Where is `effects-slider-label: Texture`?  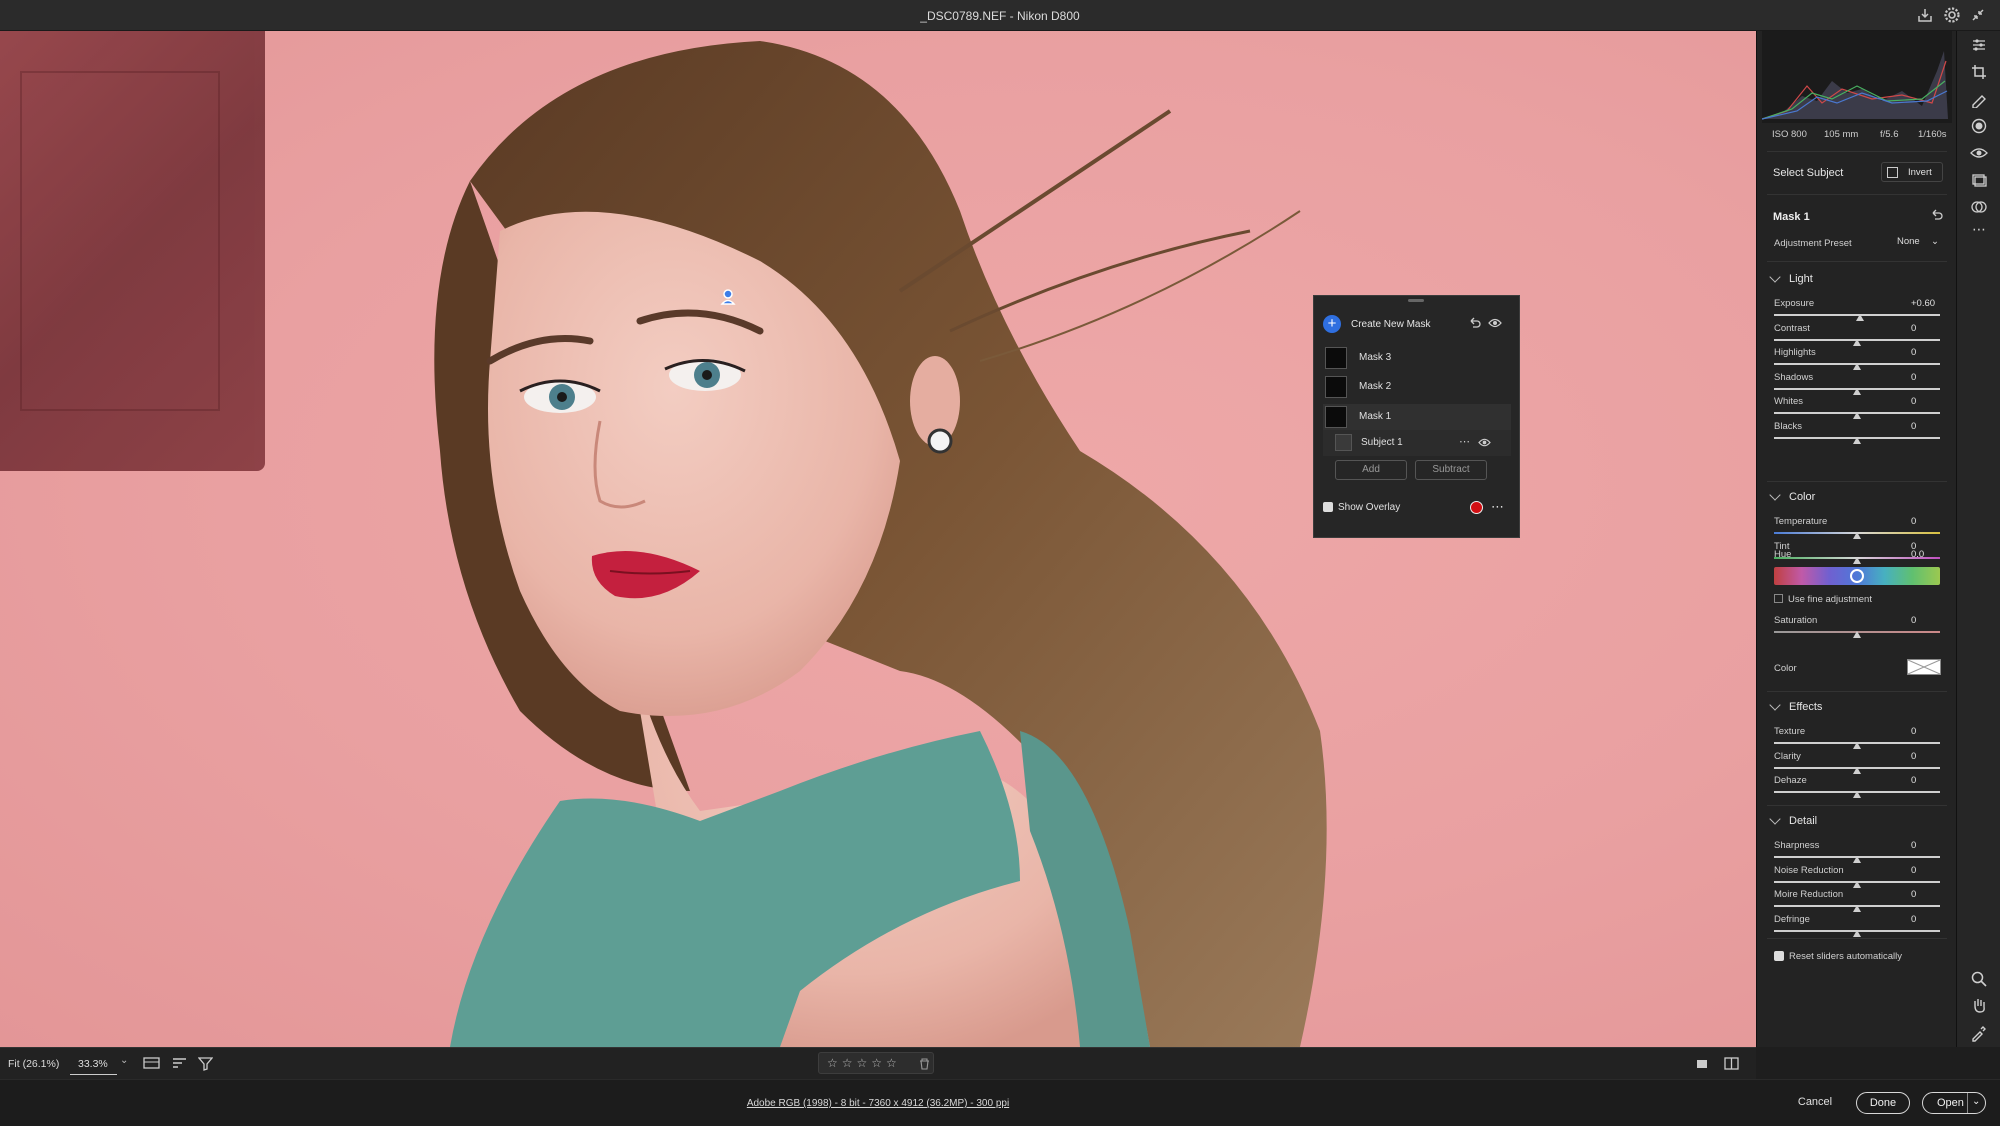 effects-slider-label: Texture is located at coordinates (1790, 731).